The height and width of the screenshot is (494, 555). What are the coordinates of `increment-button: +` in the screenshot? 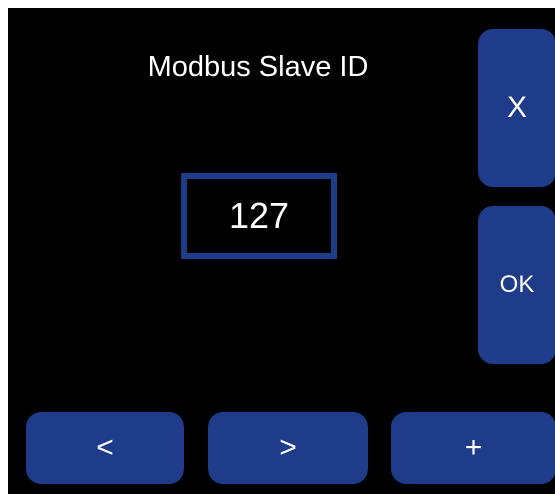 It's located at (473, 448).